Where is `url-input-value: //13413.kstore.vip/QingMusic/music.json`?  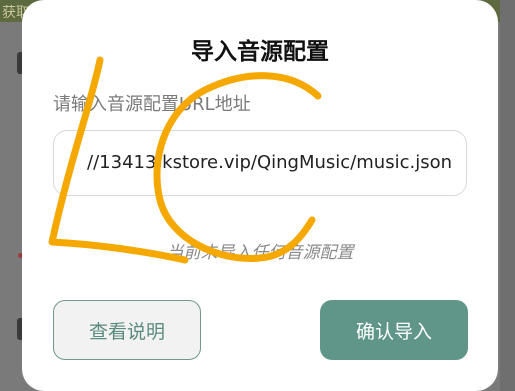
url-input-value: //13413.kstore.vip/QingMusic/music.json is located at coordinates (269, 162).